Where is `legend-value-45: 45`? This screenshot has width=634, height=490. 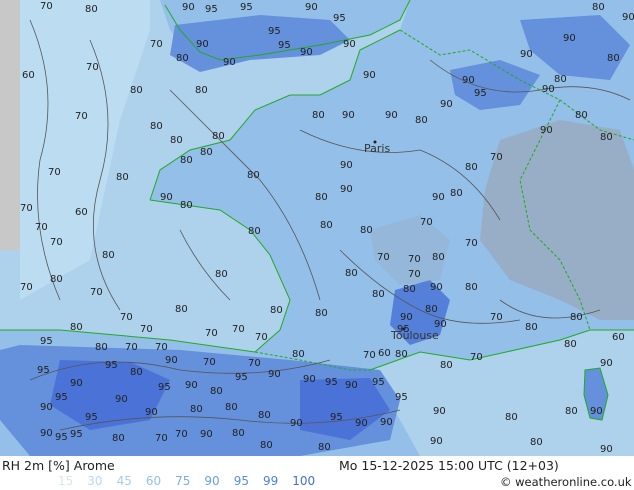 legend-value-45: 45 is located at coordinates (124, 481).